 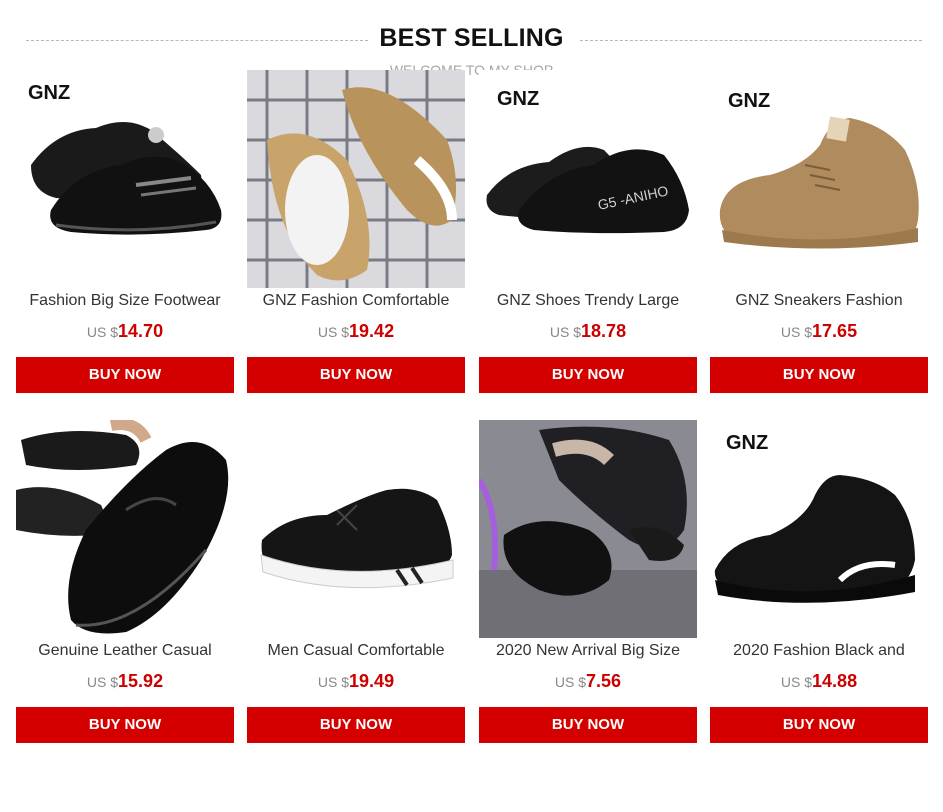 What do you see at coordinates (604, 681) in the screenshot?
I see `price-value: 7.56` at bounding box center [604, 681].